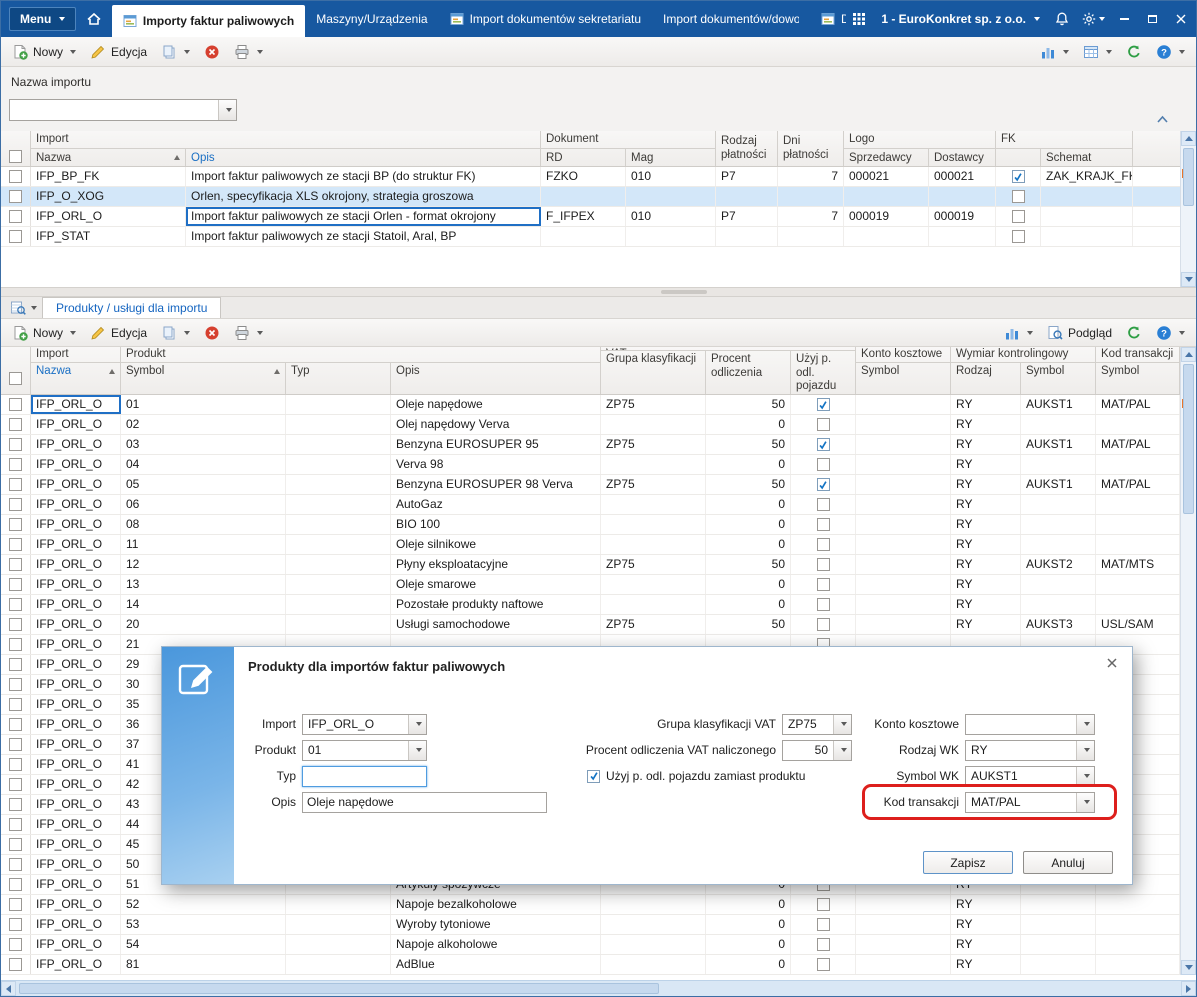 Image resolution: width=1197 pixels, height=997 pixels. I want to click on collapse-panel-button, so click(1162, 120).